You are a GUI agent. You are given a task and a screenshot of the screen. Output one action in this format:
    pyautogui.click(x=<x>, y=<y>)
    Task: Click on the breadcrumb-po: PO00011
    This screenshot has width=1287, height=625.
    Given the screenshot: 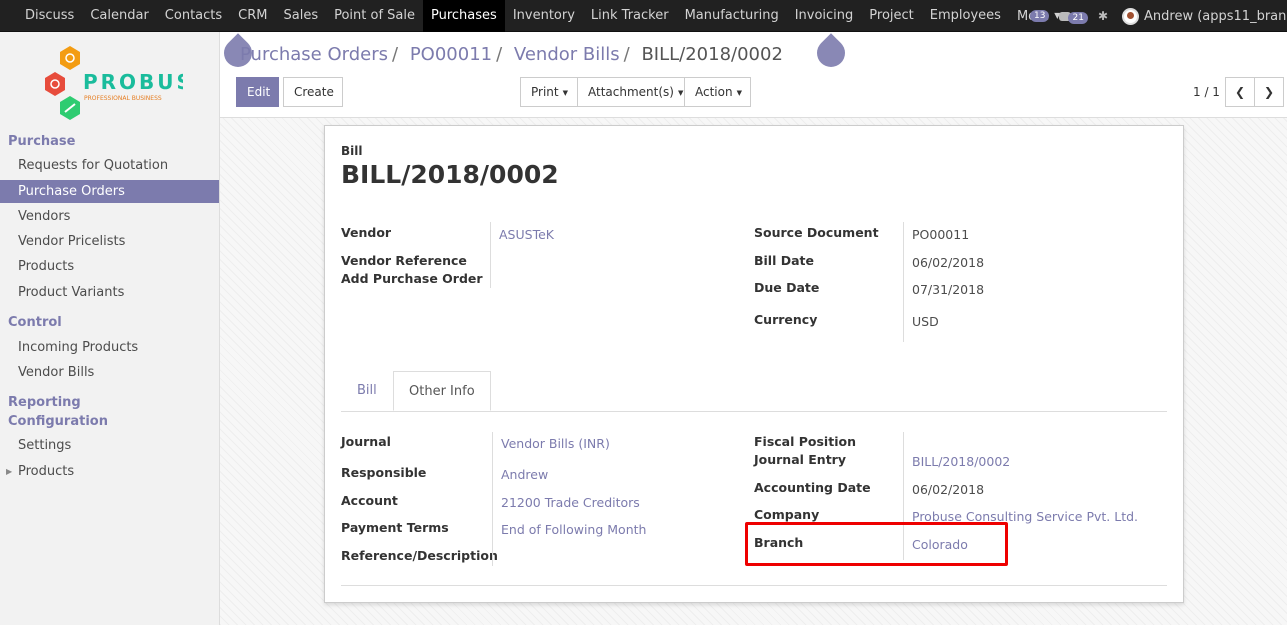 What is the action you would take?
    pyautogui.click(x=451, y=54)
    